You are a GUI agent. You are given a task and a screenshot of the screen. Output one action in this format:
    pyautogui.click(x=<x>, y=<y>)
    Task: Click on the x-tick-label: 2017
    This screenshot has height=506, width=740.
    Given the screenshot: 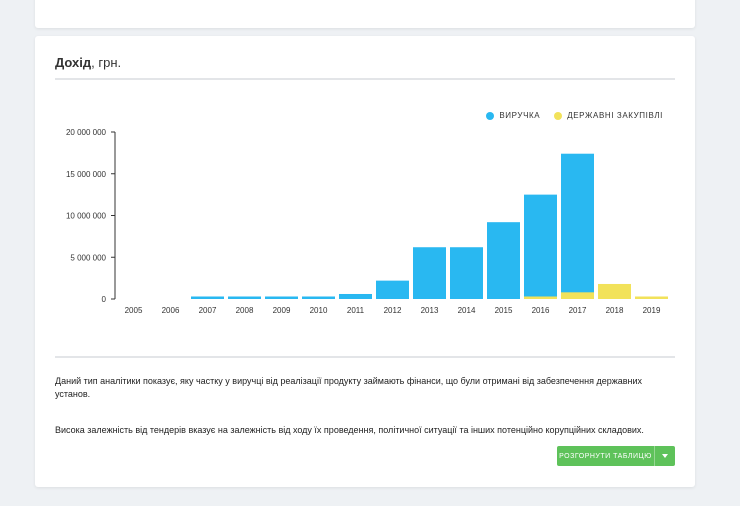 What is the action you would take?
    pyautogui.click(x=578, y=310)
    